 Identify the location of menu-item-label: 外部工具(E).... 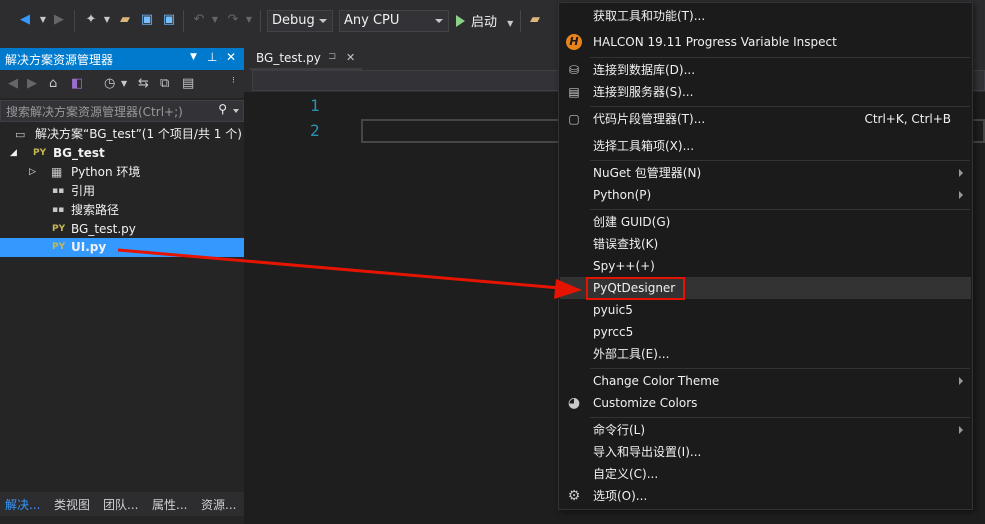
(631, 354).